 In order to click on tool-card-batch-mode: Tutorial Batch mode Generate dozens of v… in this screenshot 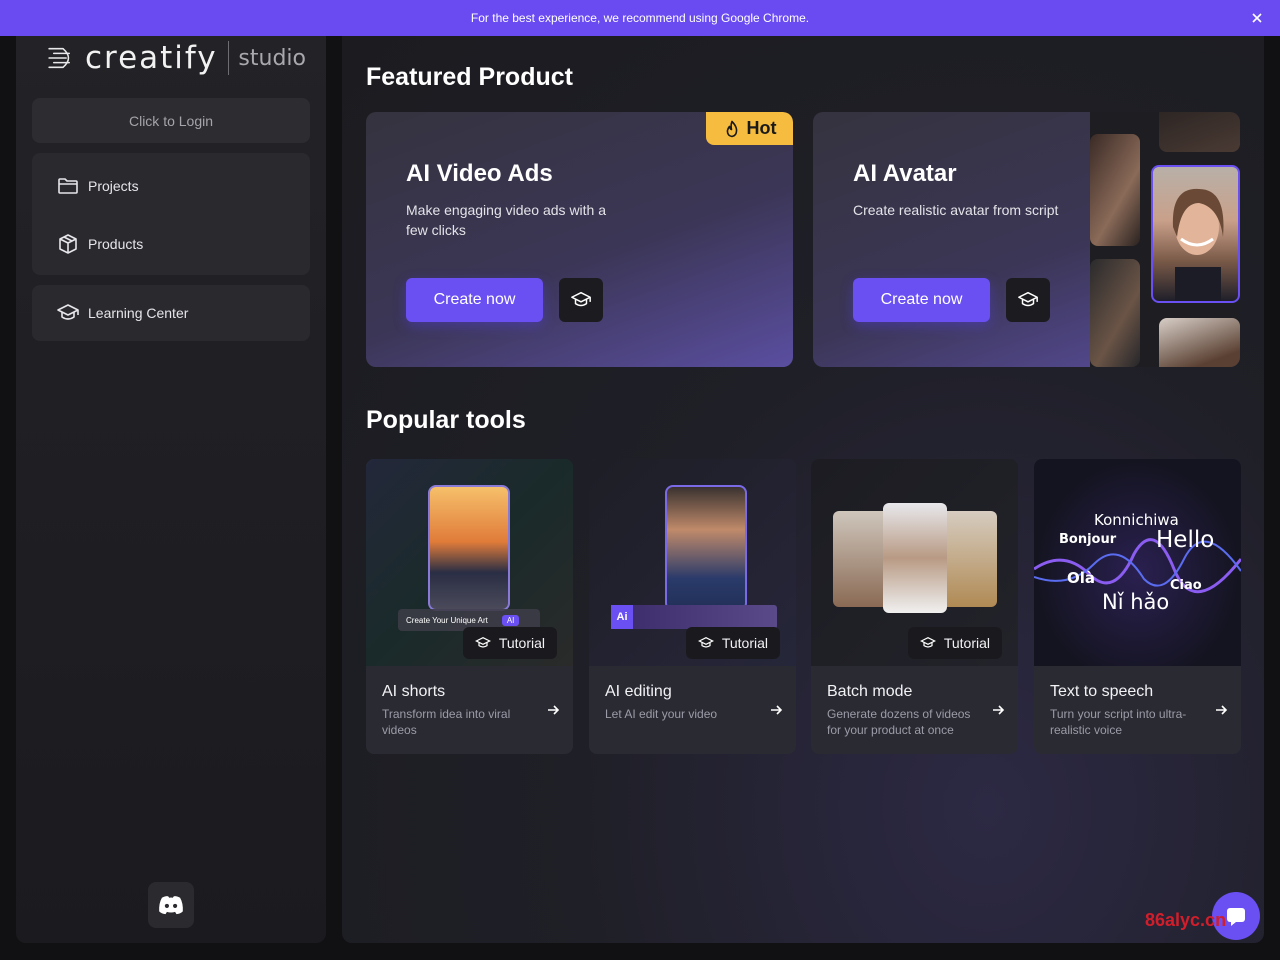, I will do `click(914, 606)`.